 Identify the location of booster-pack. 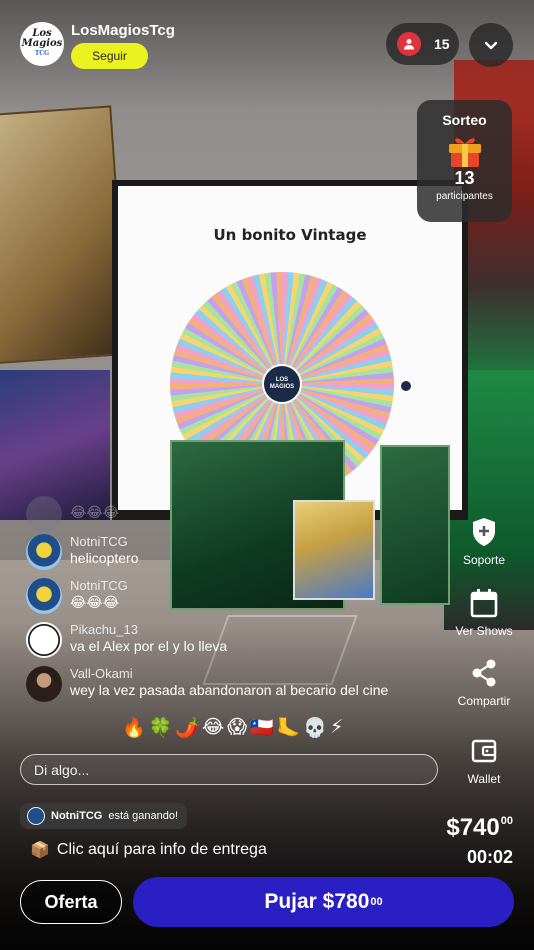
(334, 550).